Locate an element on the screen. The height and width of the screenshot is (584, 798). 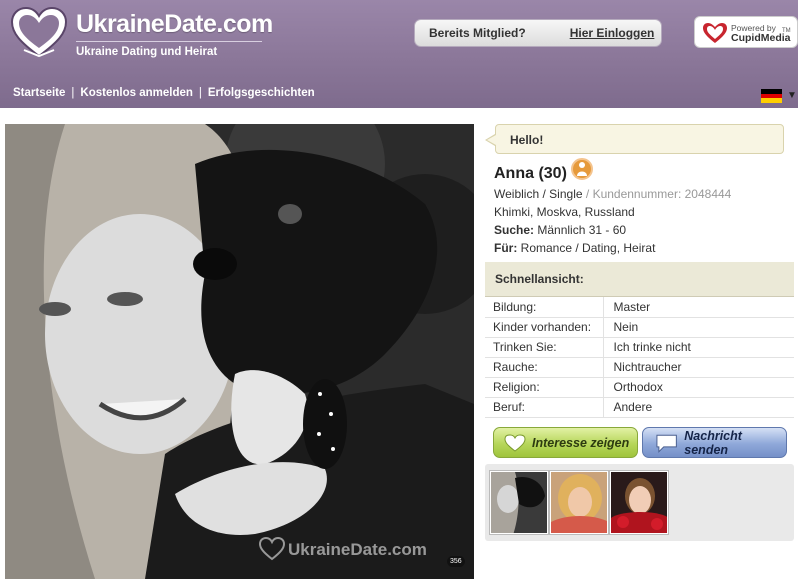
search-line: Suche: Männlich 31 - 60 is located at coordinates (560, 230).